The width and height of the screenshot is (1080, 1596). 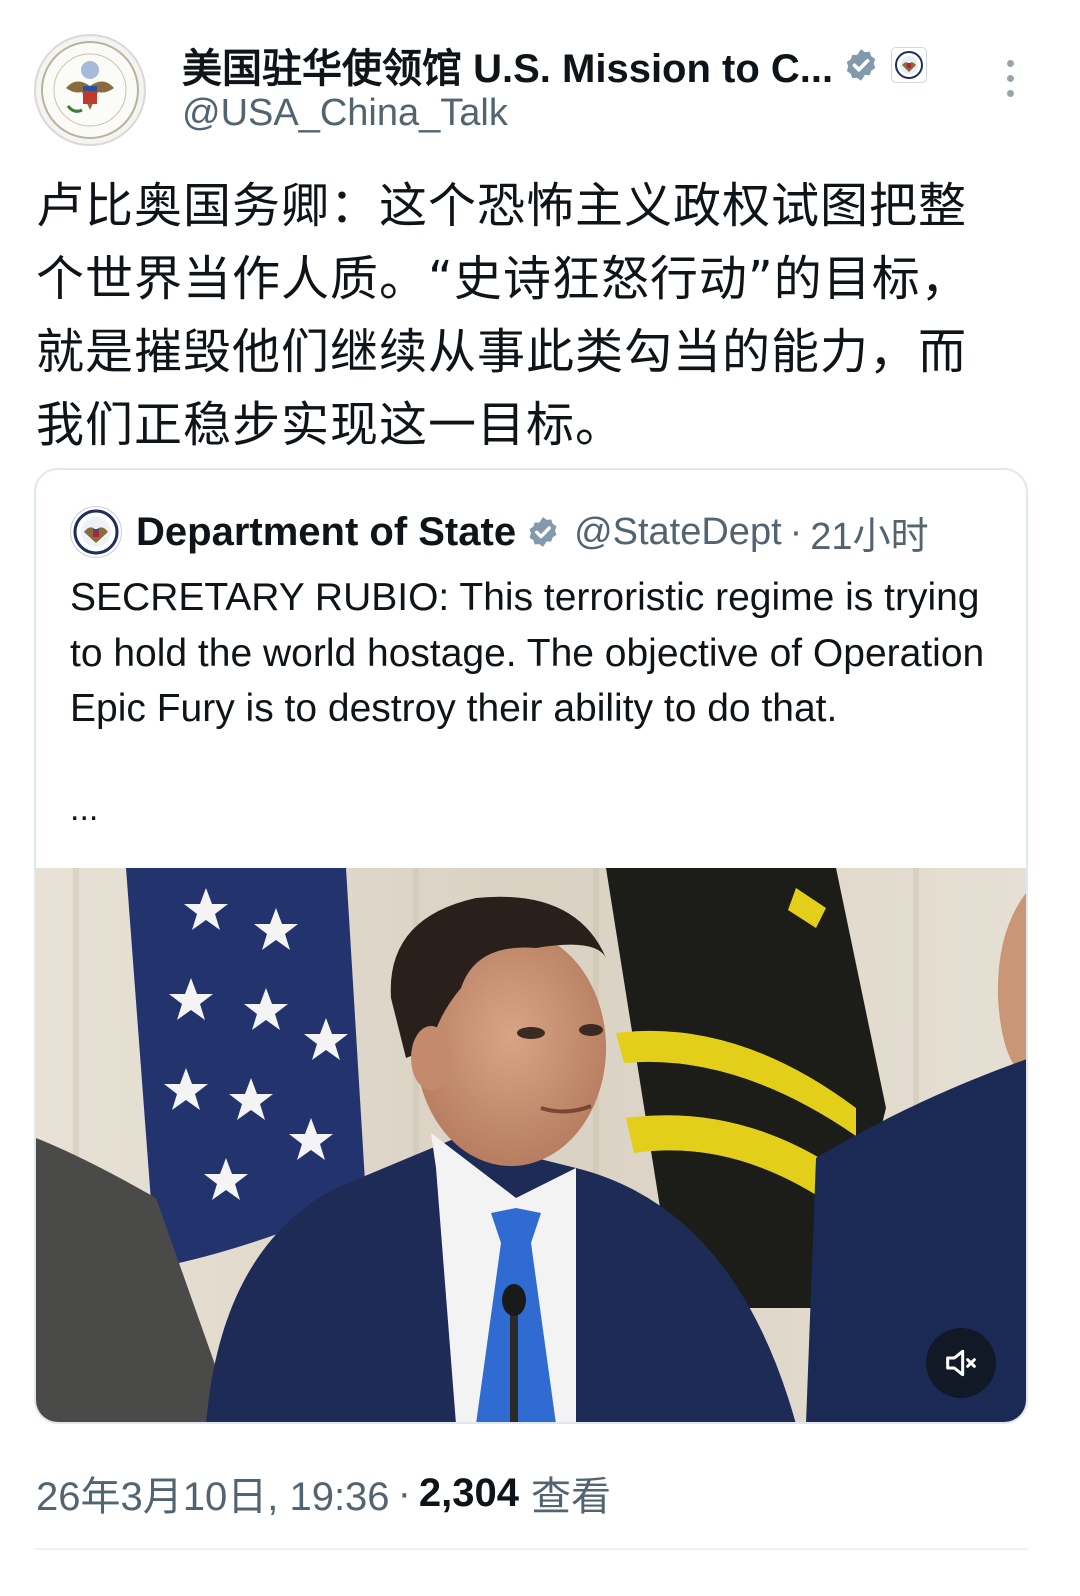 I want to click on author-avatar, so click(x=90, y=90).